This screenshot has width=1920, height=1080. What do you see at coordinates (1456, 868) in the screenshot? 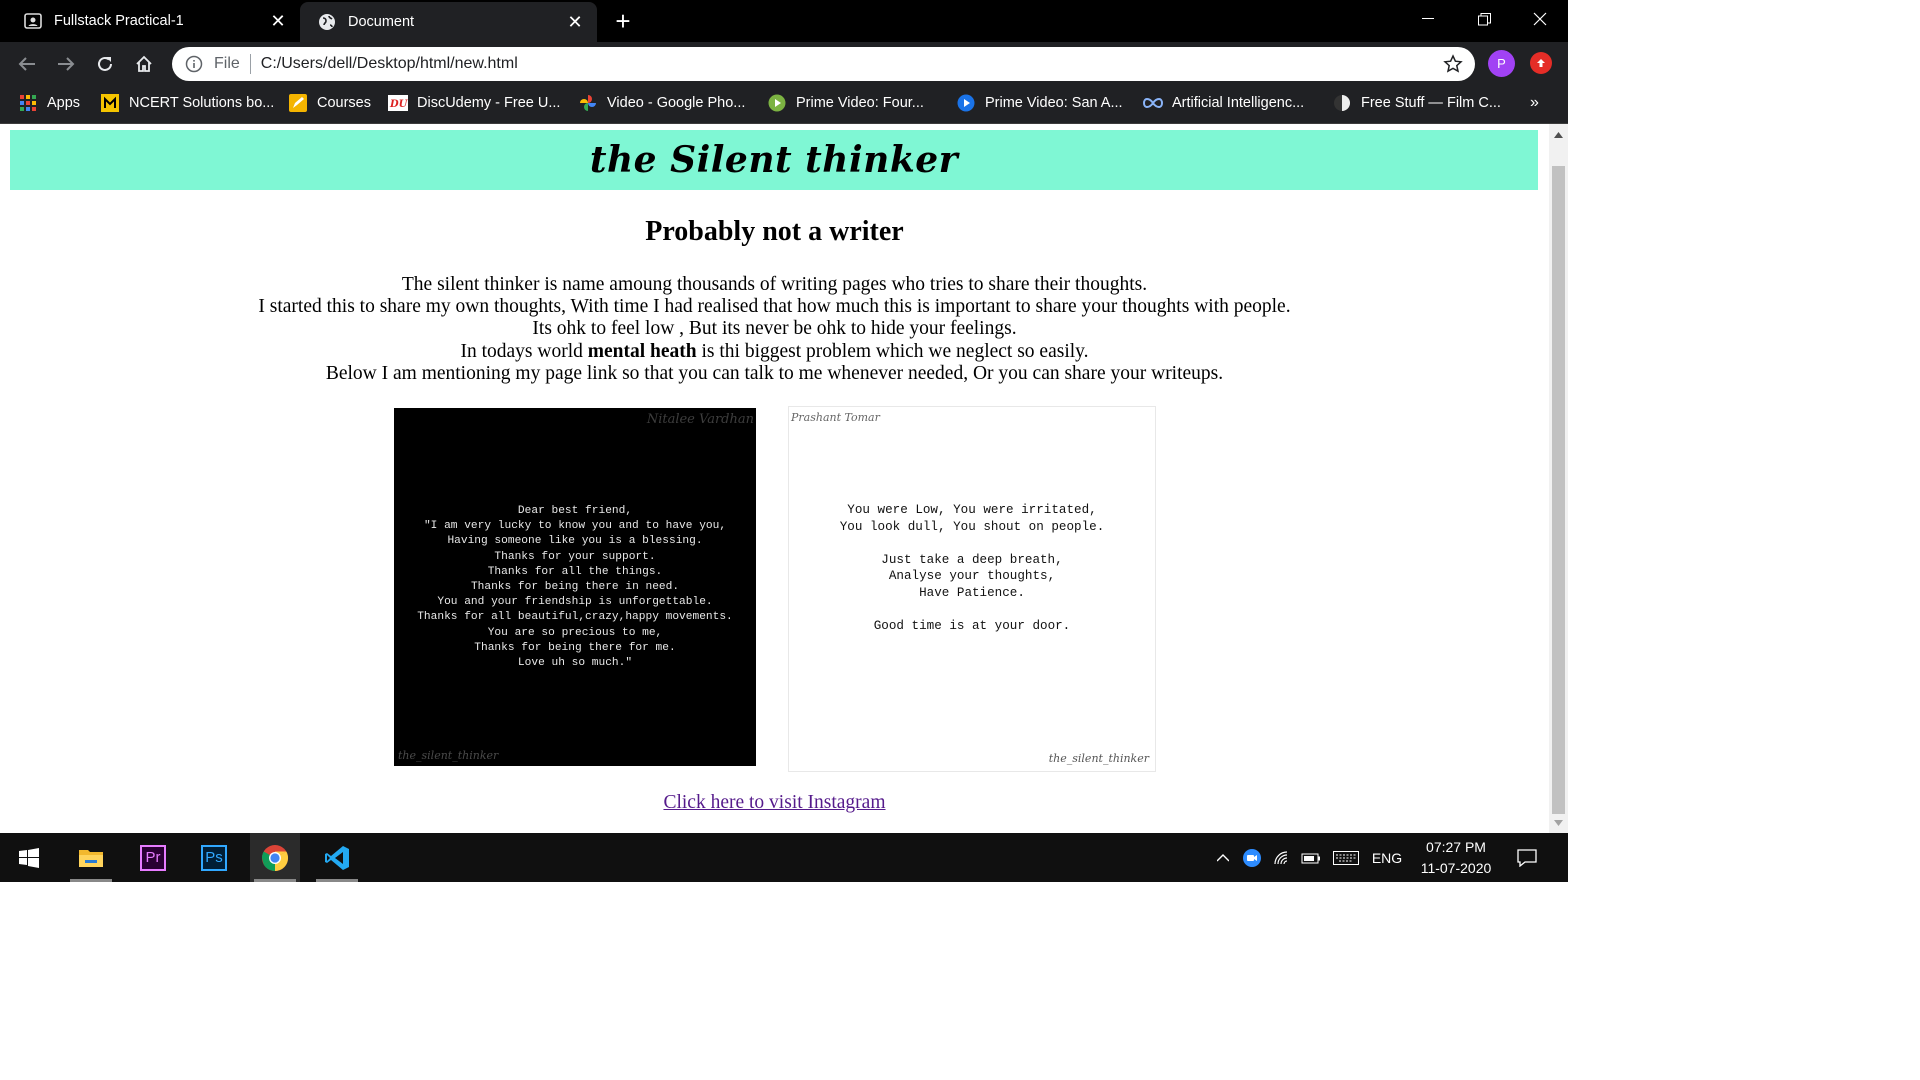
I see `clock-date: 11-07-2020` at bounding box center [1456, 868].